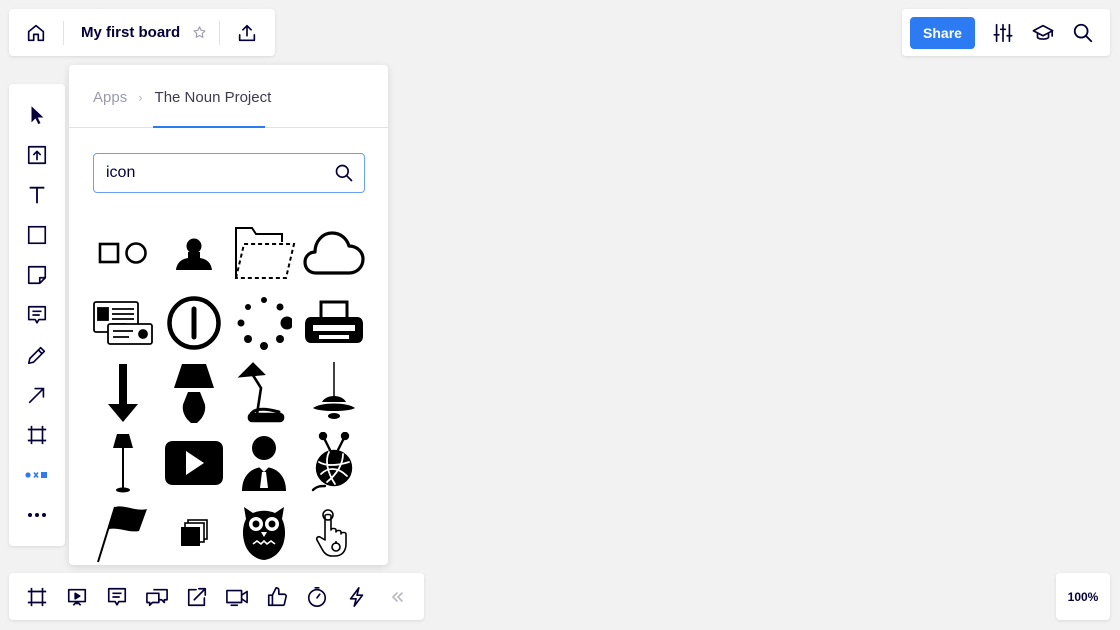  I want to click on stacked-squares-icon, so click(194, 532).